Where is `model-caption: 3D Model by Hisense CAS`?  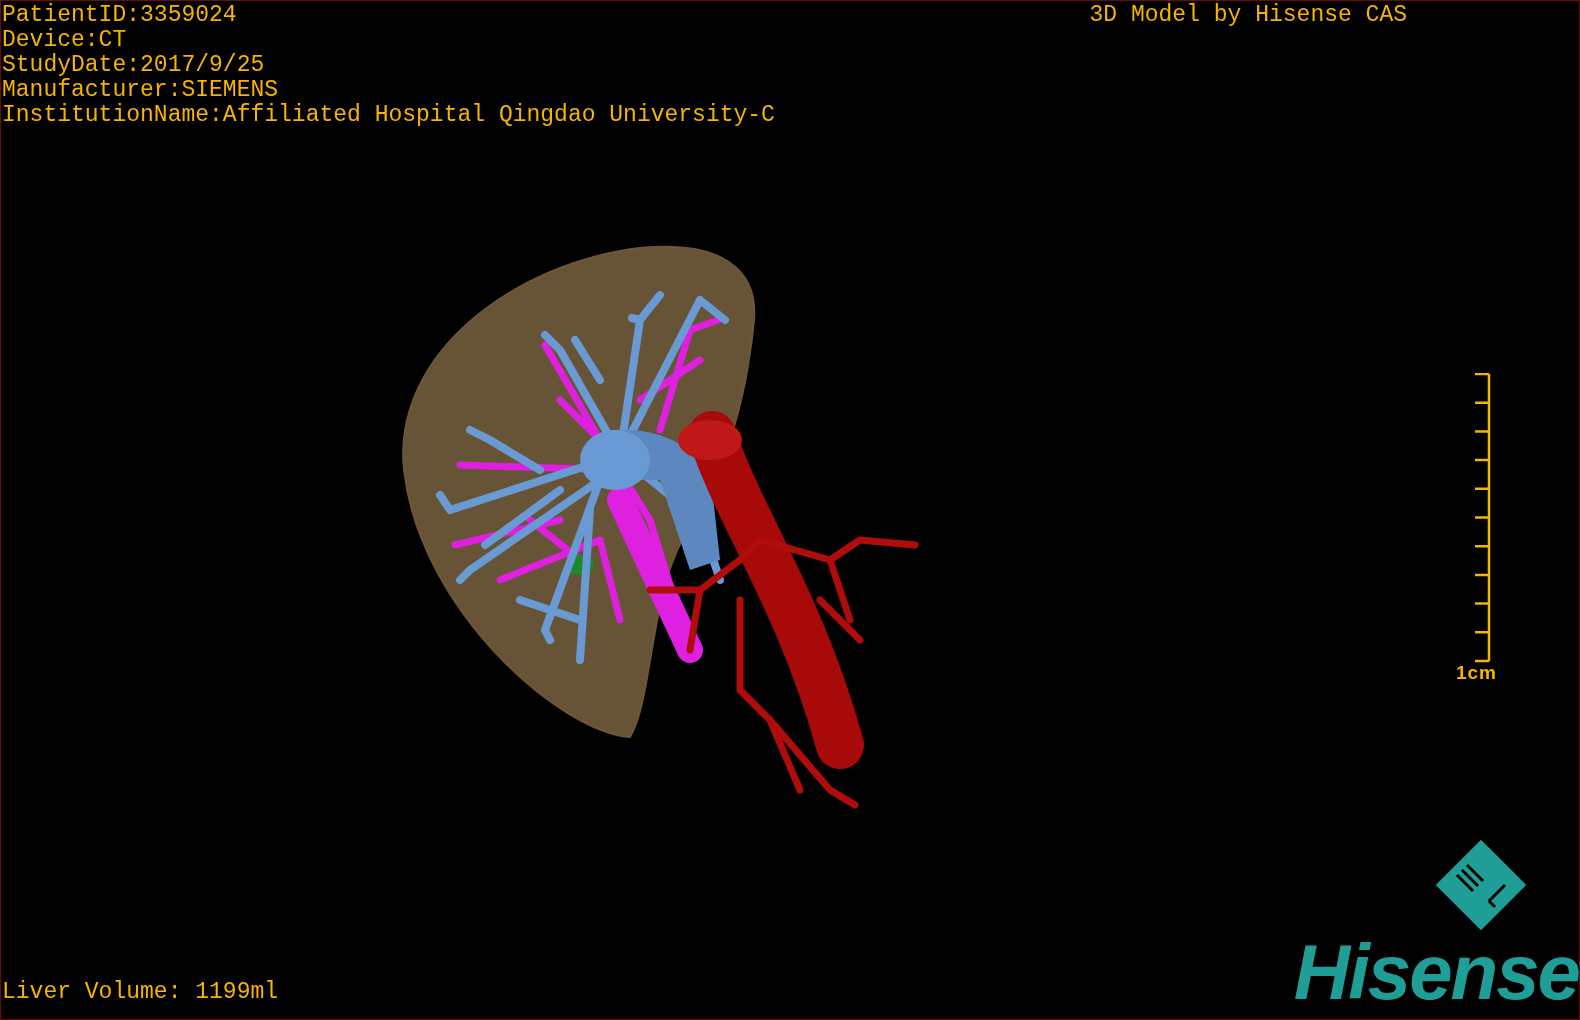 model-caption: 3D Model by Hisense CAS is located at coordinates (1248, 15).